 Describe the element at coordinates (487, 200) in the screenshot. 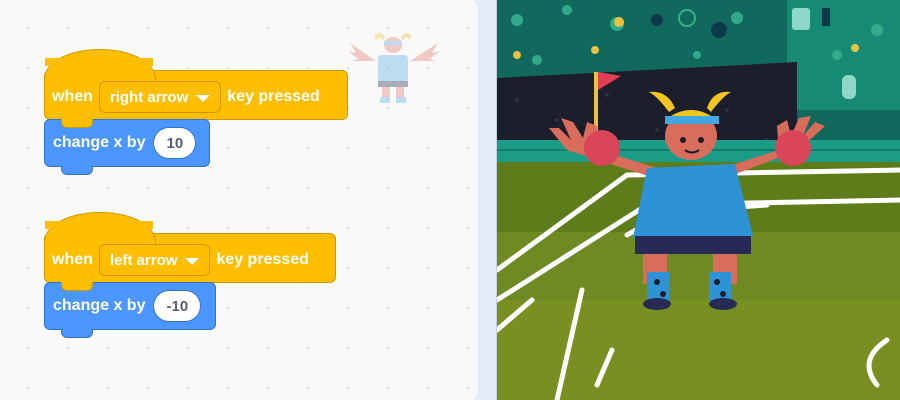

I see `pane-divider` at that location.